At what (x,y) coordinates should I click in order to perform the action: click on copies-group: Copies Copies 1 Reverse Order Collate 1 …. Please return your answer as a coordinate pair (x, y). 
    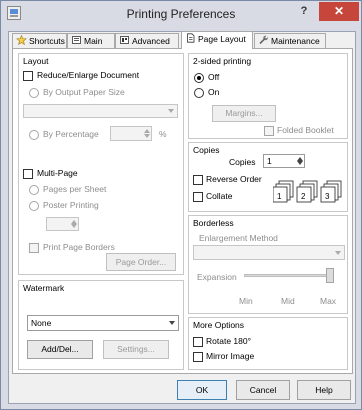
    Looking at the image, I should click on (268, 177).